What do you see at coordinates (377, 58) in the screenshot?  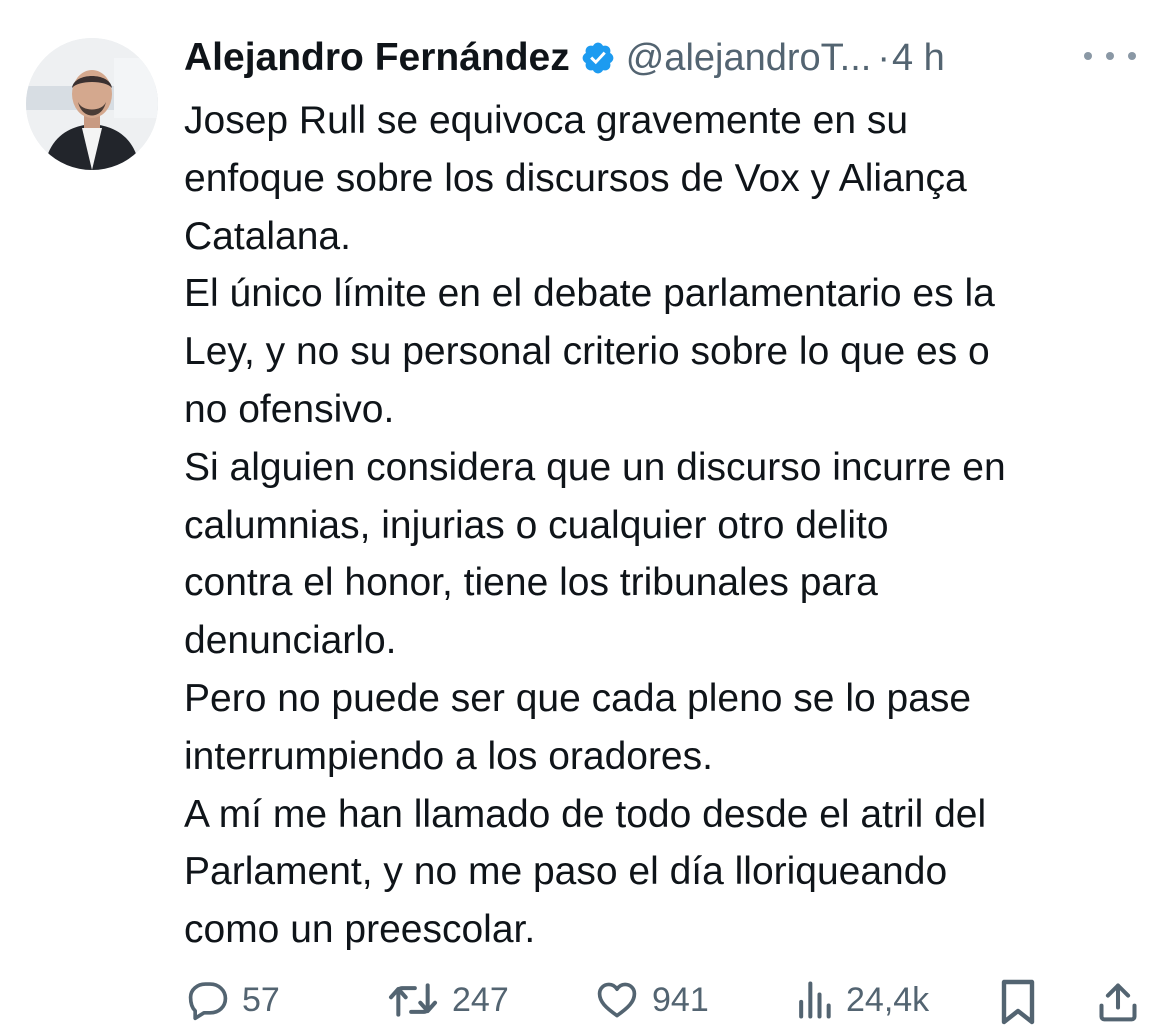 I see `author-name: Alejandro Fernández` at bounding box center [377, 58].